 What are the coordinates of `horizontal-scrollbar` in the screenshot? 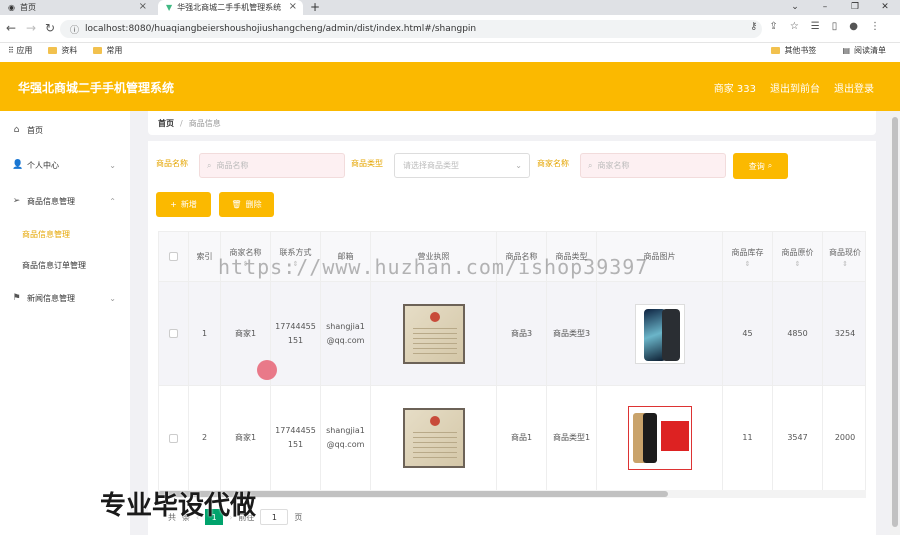 It's located at (512, 494).